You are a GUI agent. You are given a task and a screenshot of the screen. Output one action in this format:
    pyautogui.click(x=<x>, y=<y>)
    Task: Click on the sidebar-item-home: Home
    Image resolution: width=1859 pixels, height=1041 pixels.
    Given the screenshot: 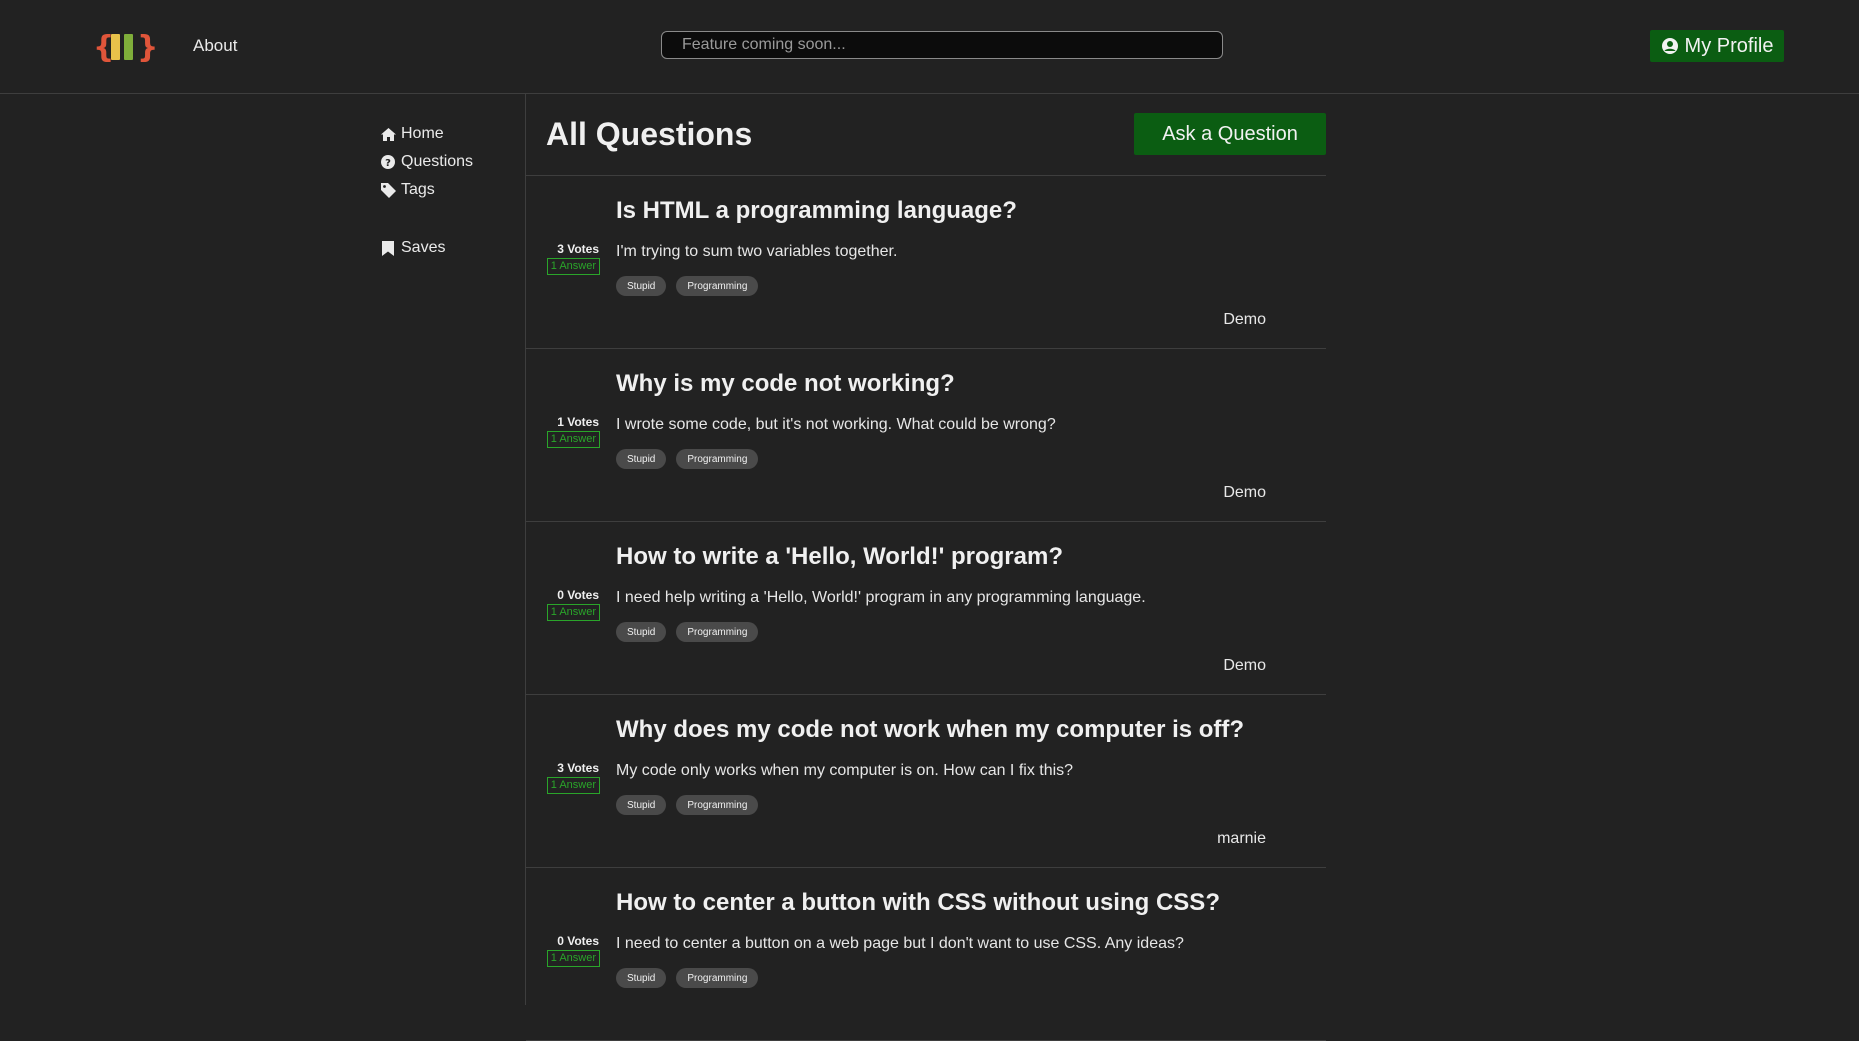 What is the action you would take?
    pyautogui.click(x=449, y=134)
    